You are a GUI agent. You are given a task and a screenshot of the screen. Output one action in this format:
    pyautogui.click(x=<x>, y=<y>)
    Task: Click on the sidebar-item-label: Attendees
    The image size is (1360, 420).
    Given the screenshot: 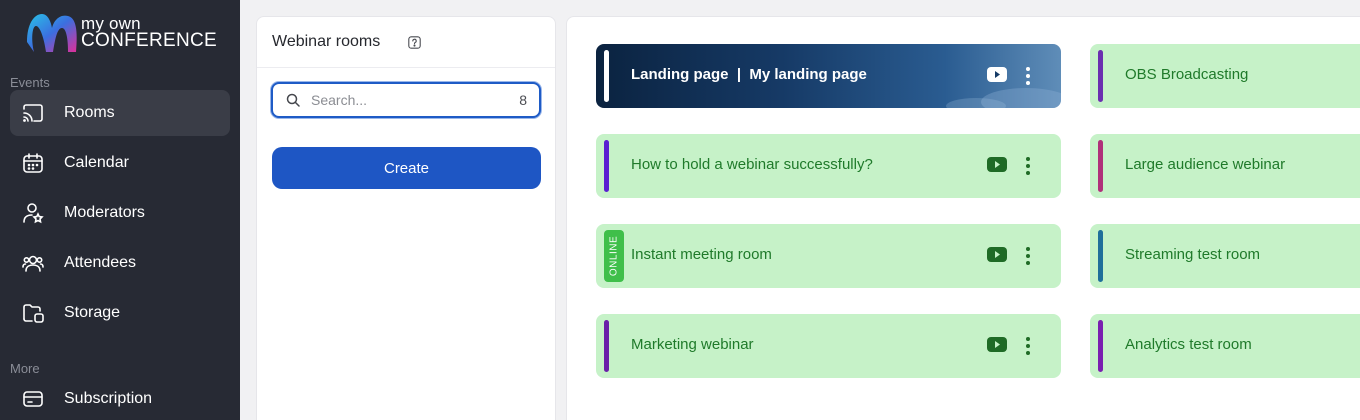 What is the action you would take?
    pyautogui.click(x=100, y=262)
    